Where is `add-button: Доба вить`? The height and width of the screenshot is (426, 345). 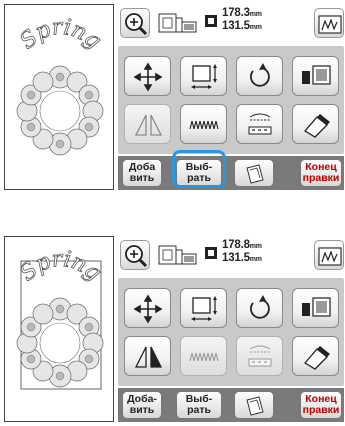
add-button: Доба вить is located at coordinates (142, 173).